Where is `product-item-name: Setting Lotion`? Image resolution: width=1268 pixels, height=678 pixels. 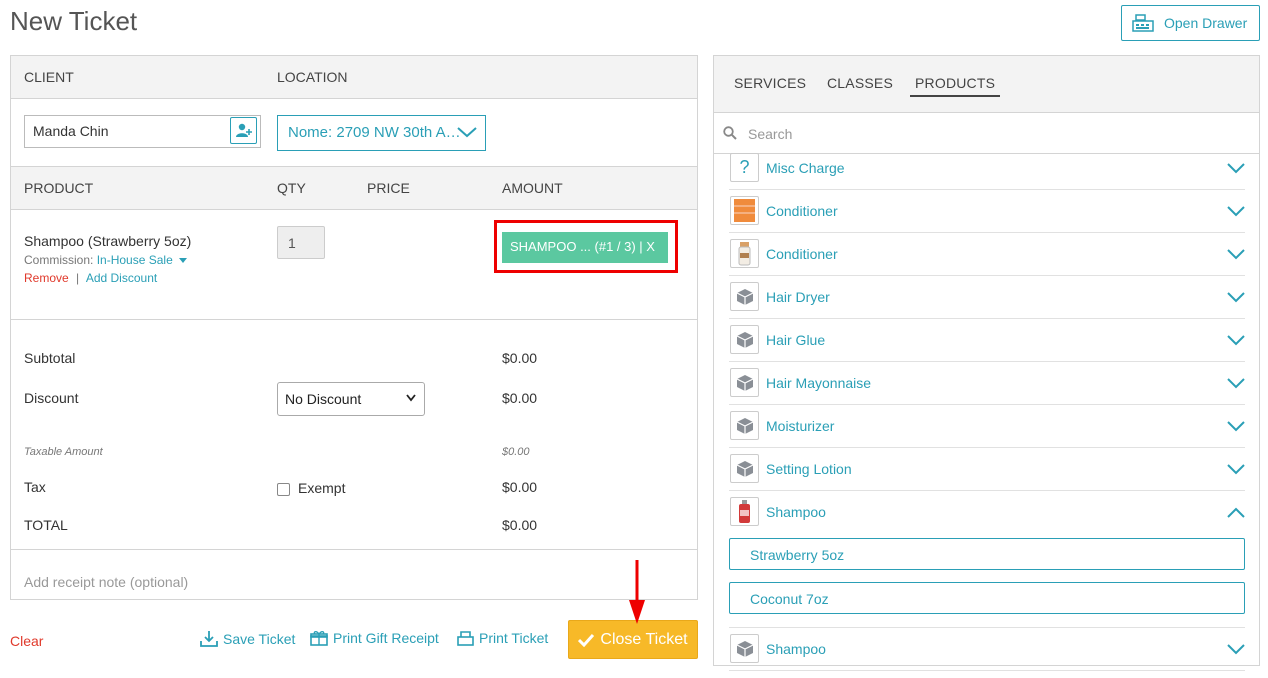 product-item-name: Setting Lotion is located at coordinates (809, 469).